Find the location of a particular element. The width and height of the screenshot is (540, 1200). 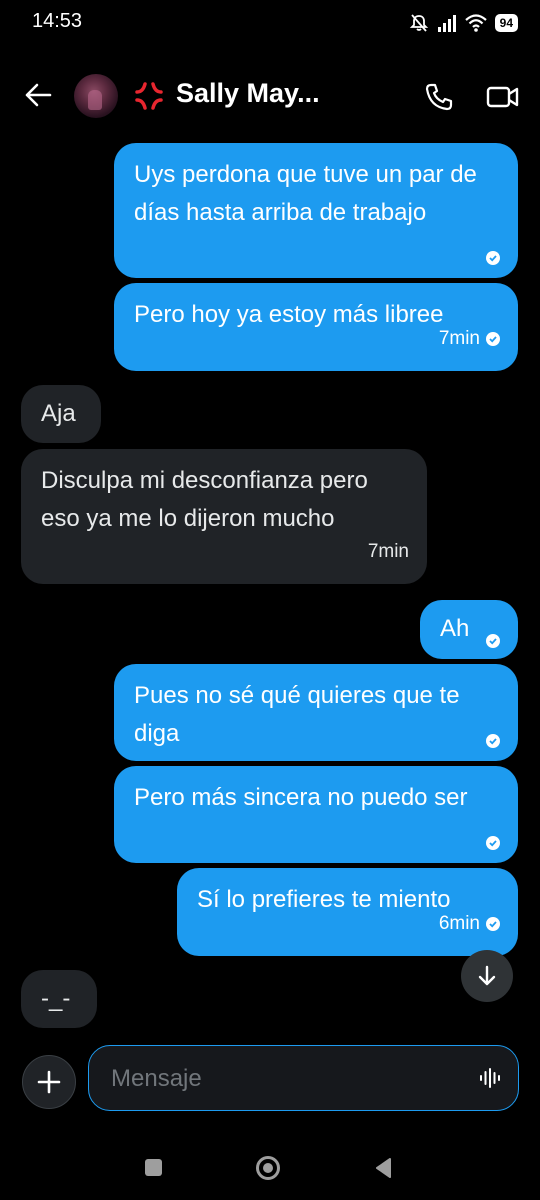

message-text: Sí lo prefieres te miento is located at coordinates (324, 899).